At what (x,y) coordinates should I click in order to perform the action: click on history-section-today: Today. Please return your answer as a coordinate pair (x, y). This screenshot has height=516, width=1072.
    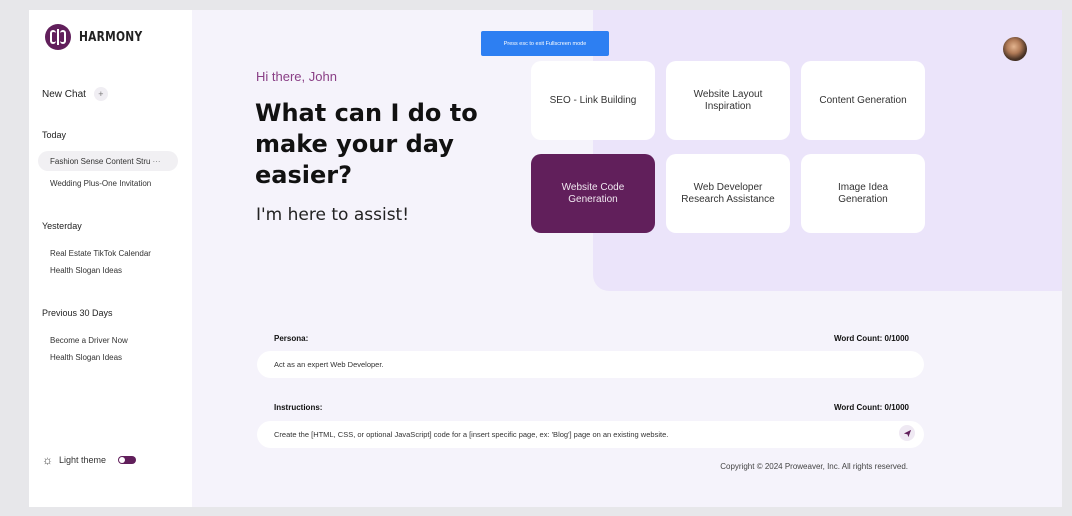
    Looking at the image, I should click on (54, 135).